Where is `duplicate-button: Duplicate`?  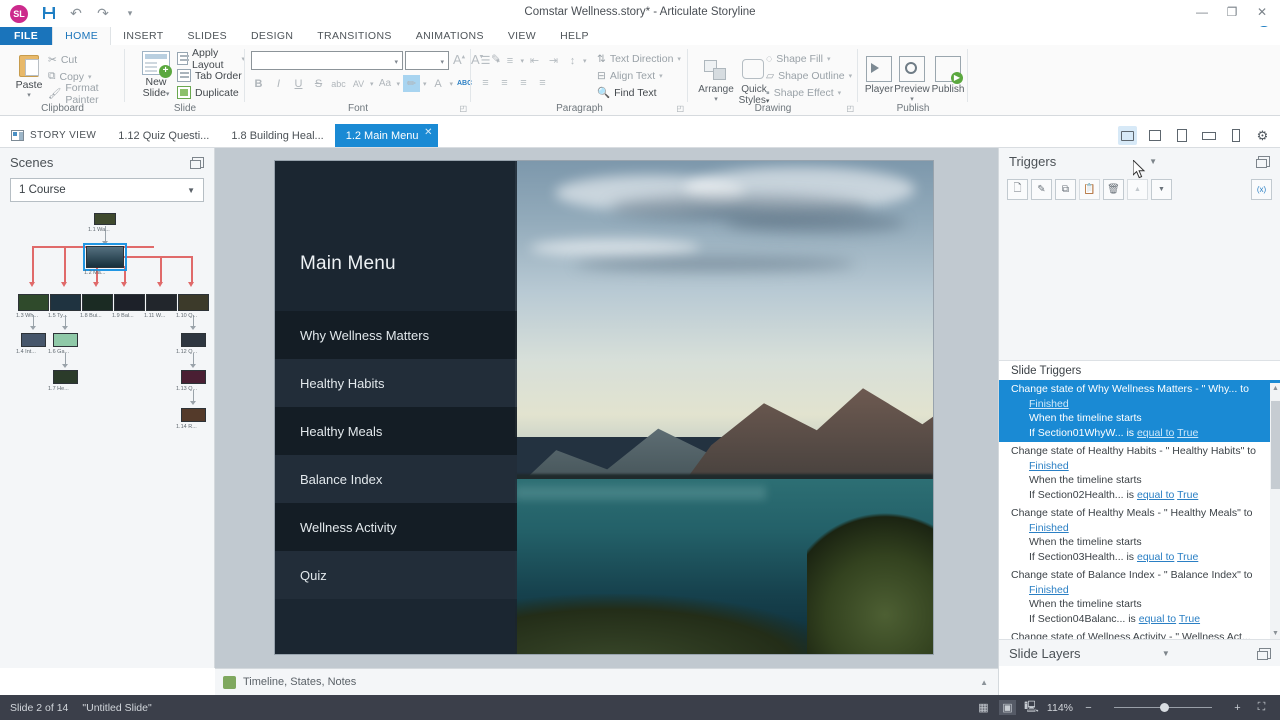
duplicate-button: Duplicate is located at coordinates (211, 92).